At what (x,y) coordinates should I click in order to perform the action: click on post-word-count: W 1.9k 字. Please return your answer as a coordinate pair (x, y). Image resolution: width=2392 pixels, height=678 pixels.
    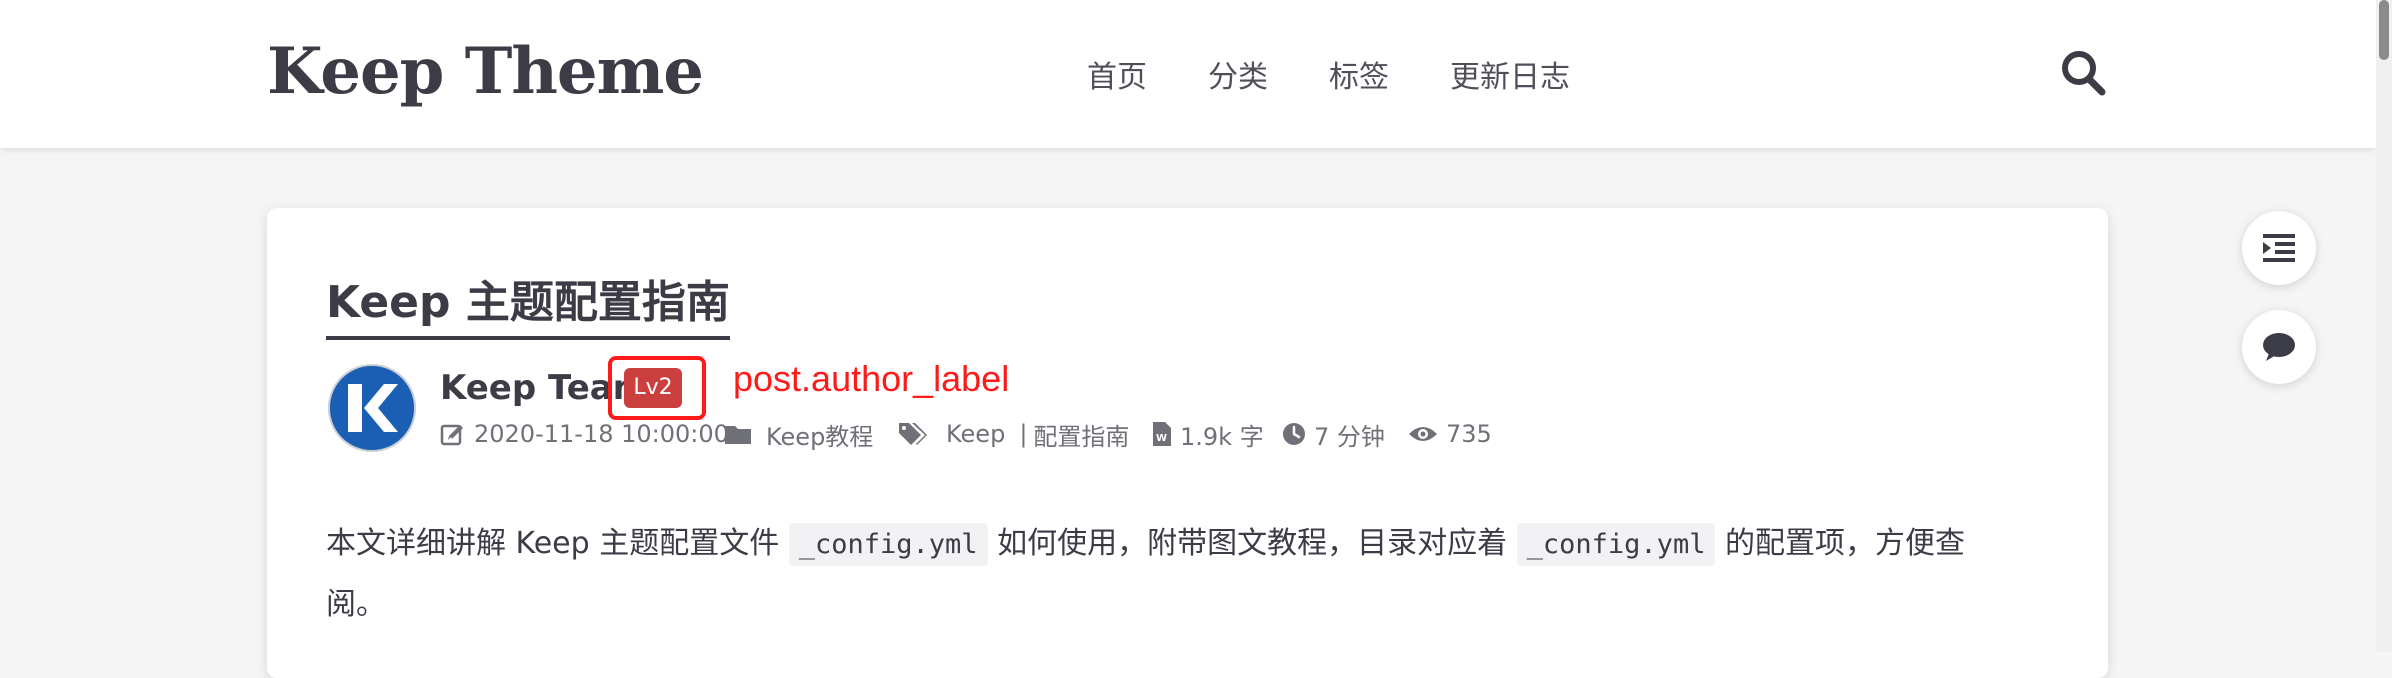
    Looking at the image, I should click on (1208, 434).